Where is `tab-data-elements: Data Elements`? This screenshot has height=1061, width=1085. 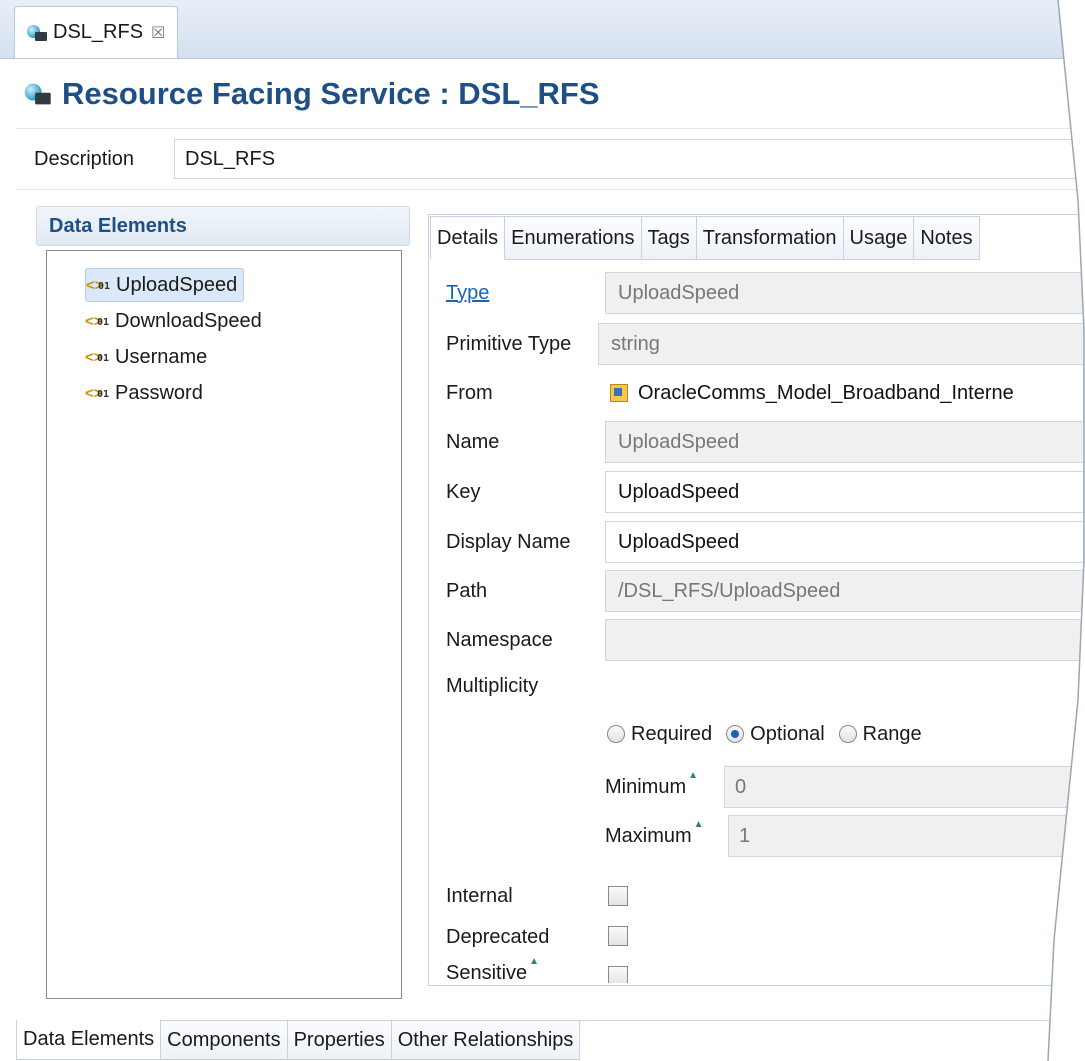 tab-data-elements: Data Elements is located at coordinates (89, 1040).